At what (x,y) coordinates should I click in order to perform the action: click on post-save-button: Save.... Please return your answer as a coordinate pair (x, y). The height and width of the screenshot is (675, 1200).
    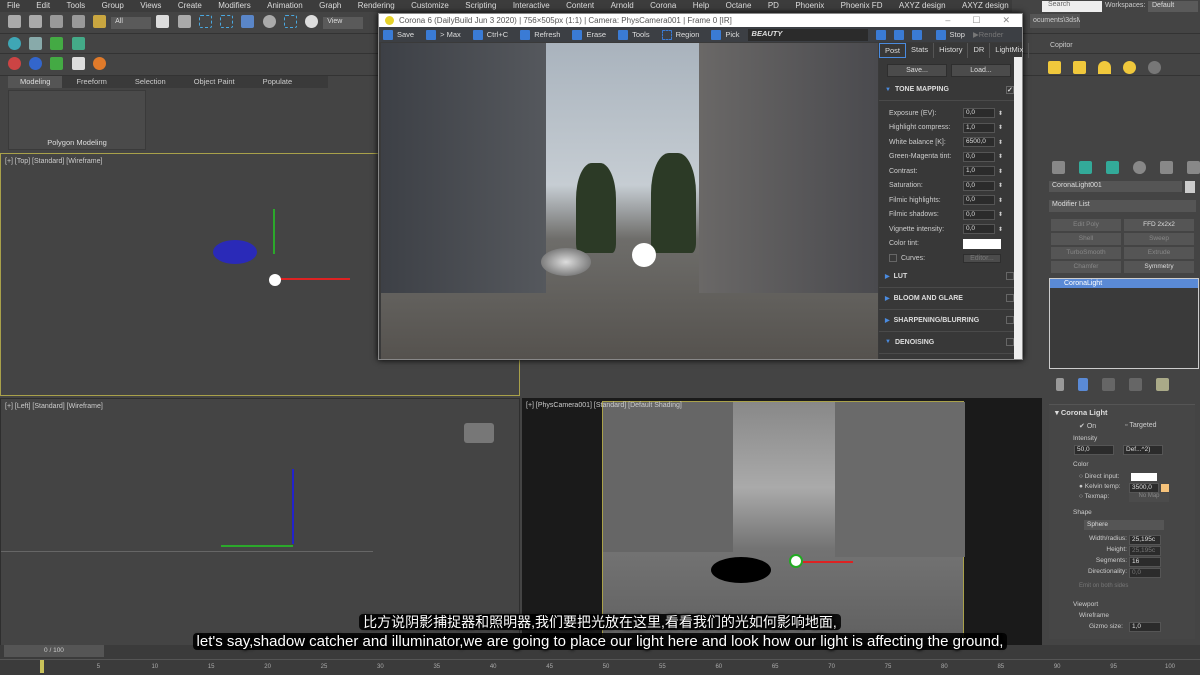
    Looking at the image, I should click on (917, 70).